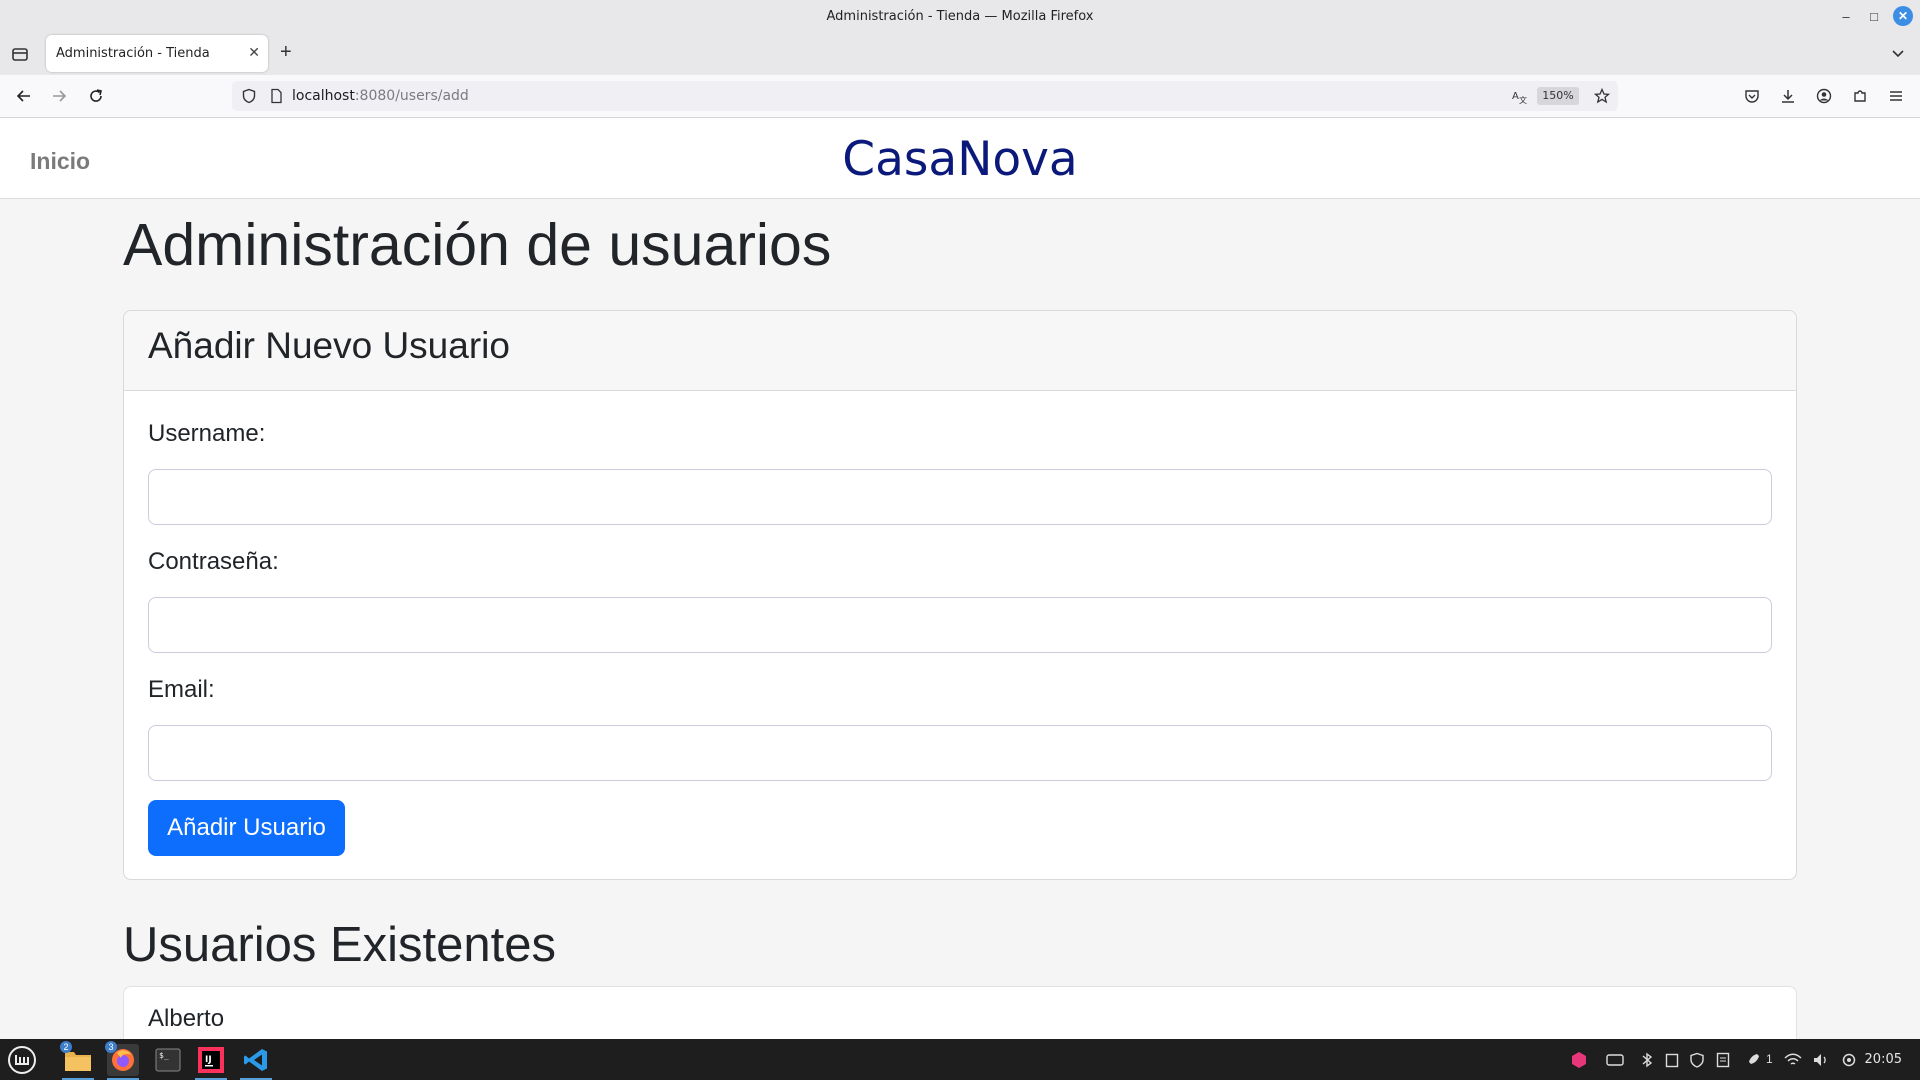 This screenshot has height=1080, width=1920. I want to click on card-title: Añadir Nuevo Usuario, so click(329, 345).